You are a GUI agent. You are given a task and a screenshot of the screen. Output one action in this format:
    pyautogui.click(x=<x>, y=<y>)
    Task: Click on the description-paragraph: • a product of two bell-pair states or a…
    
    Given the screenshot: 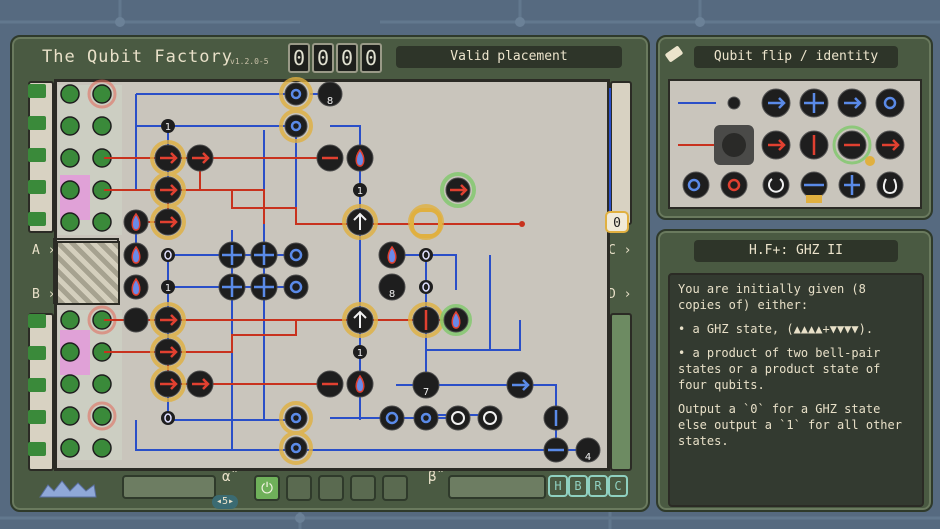 What is the action you would take?
    pyautogui.click(x=779, y=369)
    